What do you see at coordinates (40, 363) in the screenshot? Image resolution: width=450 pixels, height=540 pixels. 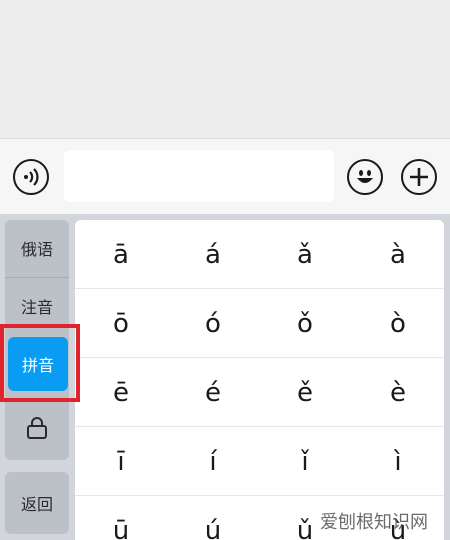 I see `highlight-box` at bounding box center [40, 363].